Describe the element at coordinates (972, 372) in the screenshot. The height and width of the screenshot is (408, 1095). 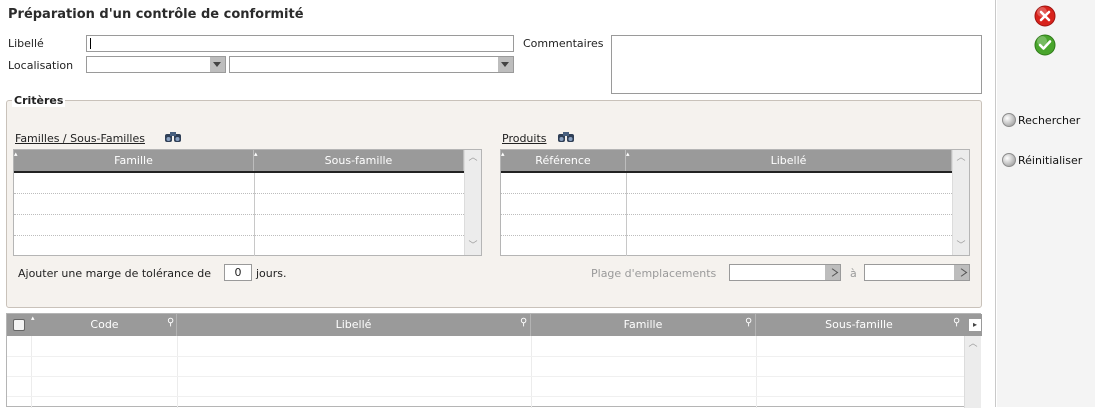
I see `results-scrollbar: ︿` at that location.